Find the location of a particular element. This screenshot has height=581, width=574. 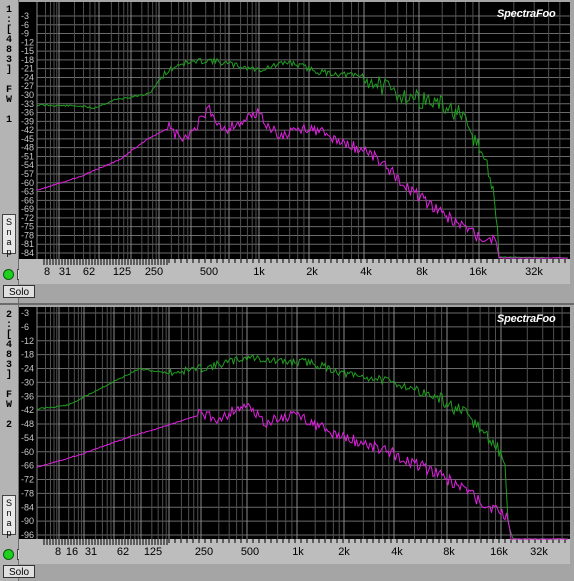

panel-sidebar: 2:[483] FW 2 Snap ⁞ is located at coordinates (14, 443).